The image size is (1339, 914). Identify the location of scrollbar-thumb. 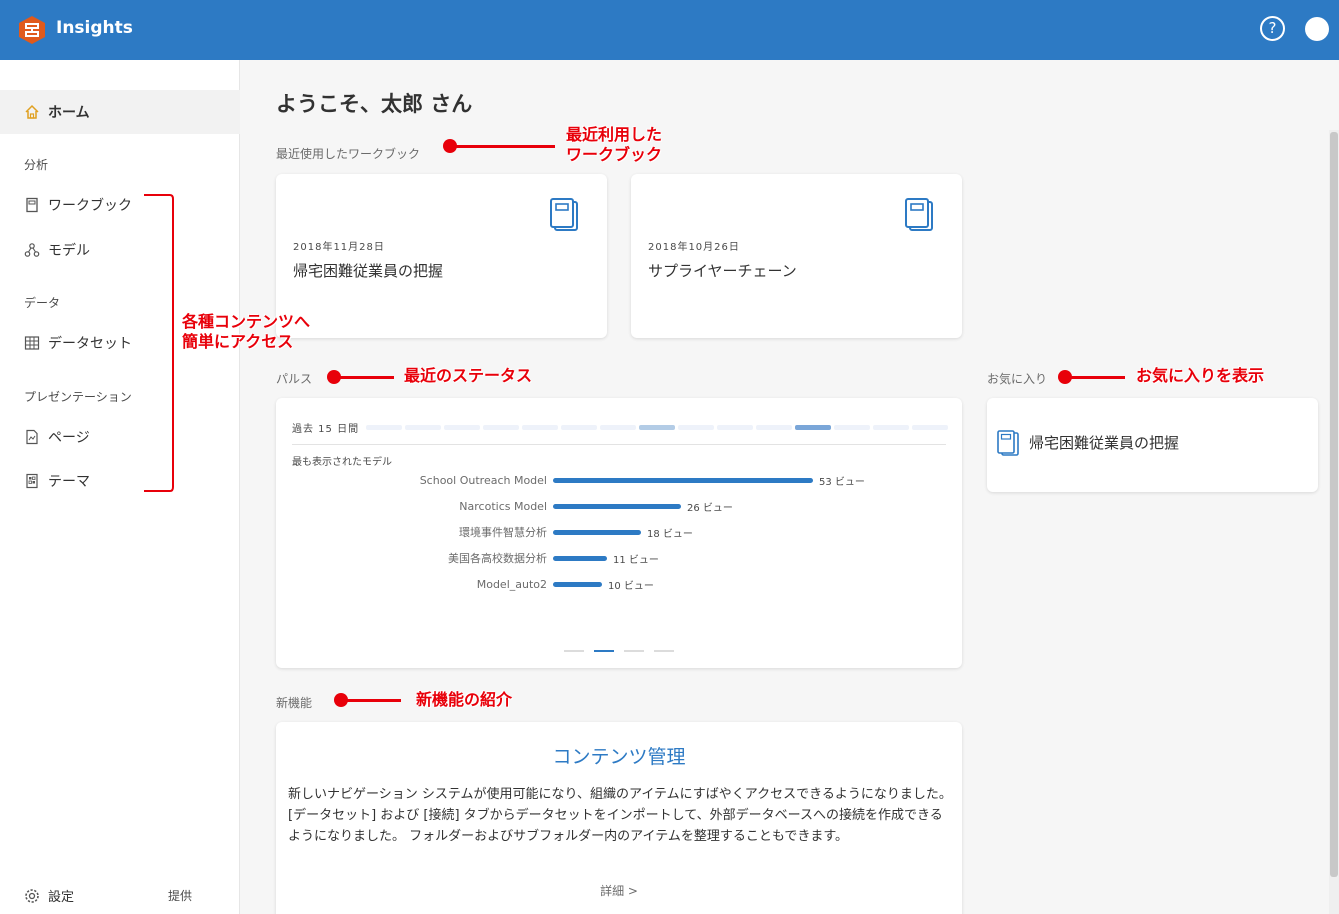
(1334, 504).